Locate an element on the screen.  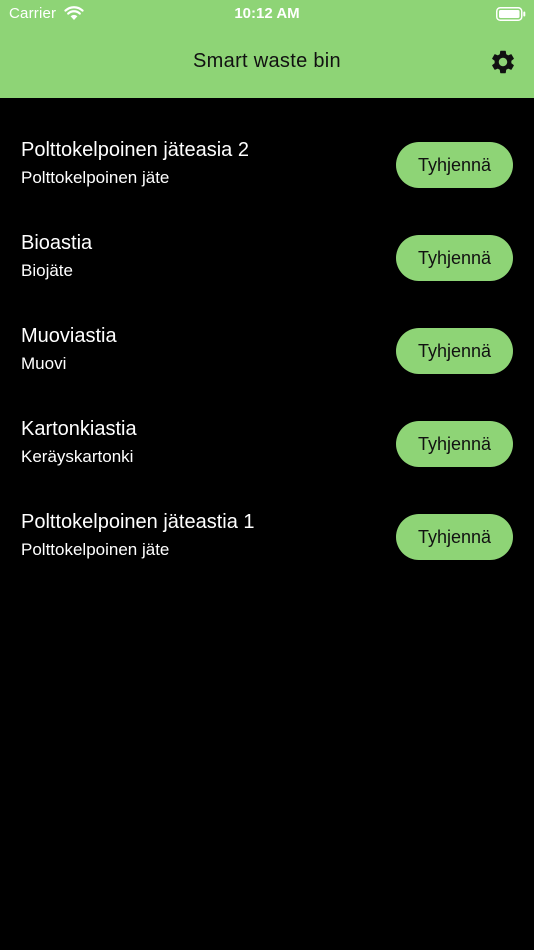
bin-name: Kartonkiastia is located at coordinates (79, 429).